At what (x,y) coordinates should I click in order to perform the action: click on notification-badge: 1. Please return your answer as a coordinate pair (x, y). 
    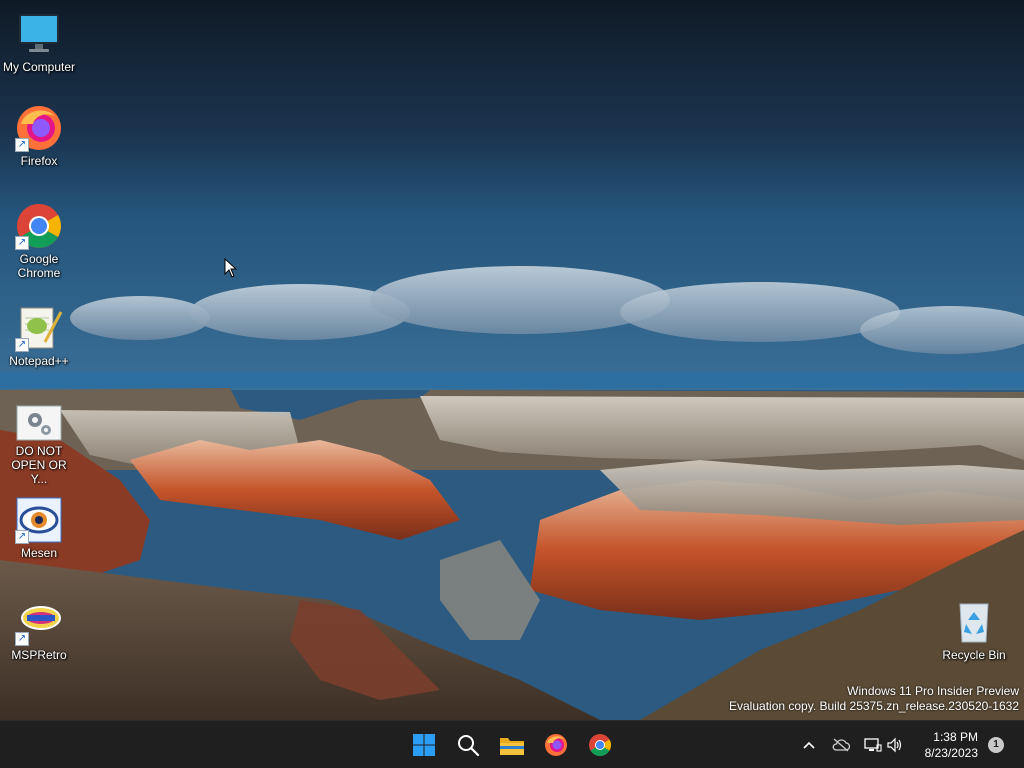
    Looking at the image, I should click on (996, 745).